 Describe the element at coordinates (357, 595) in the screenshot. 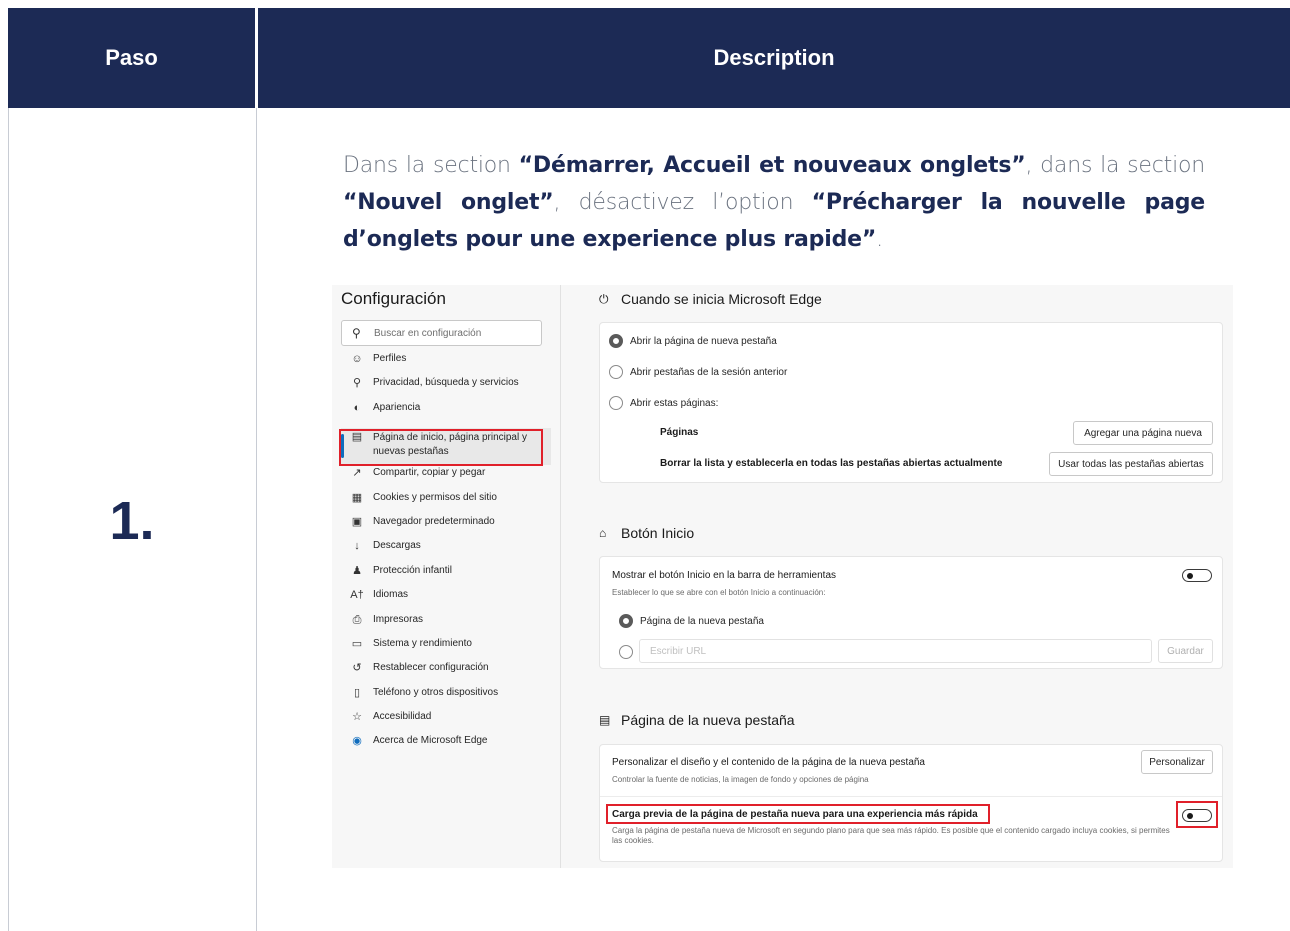

I see `language-icon: A†` at that location.